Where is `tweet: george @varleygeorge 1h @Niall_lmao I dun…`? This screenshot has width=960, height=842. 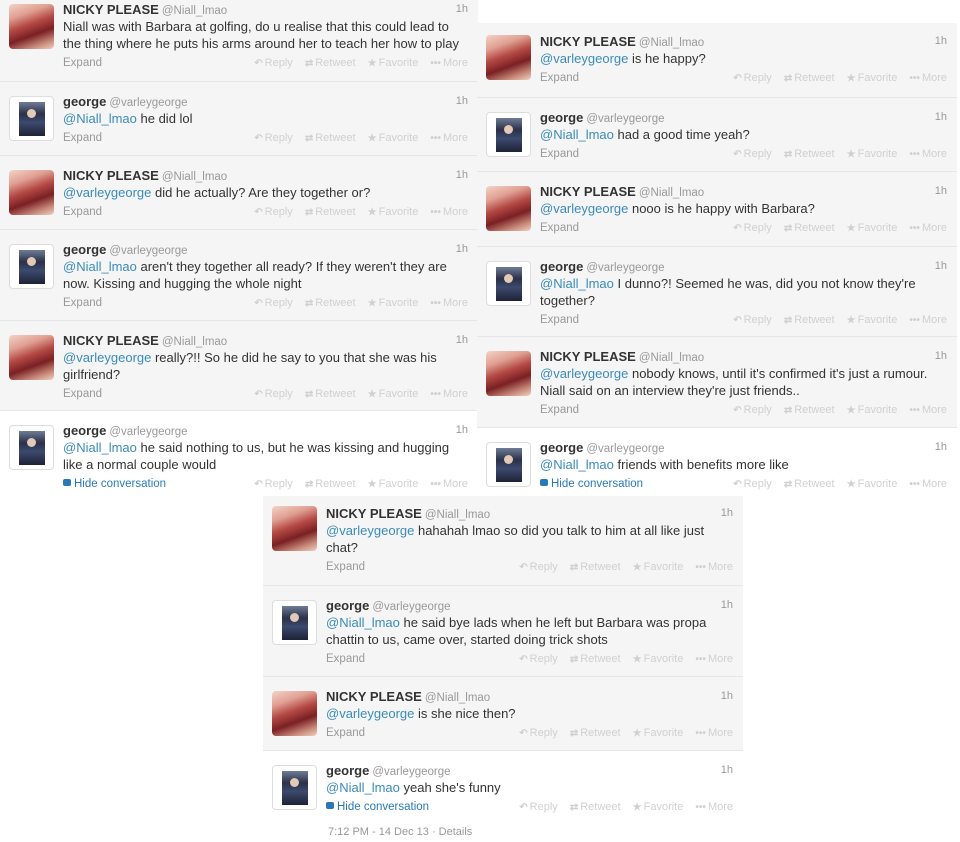
tweet: george @varleygeorge 1h @Niall_lmao I dun… is located at coordinates (717, 292).